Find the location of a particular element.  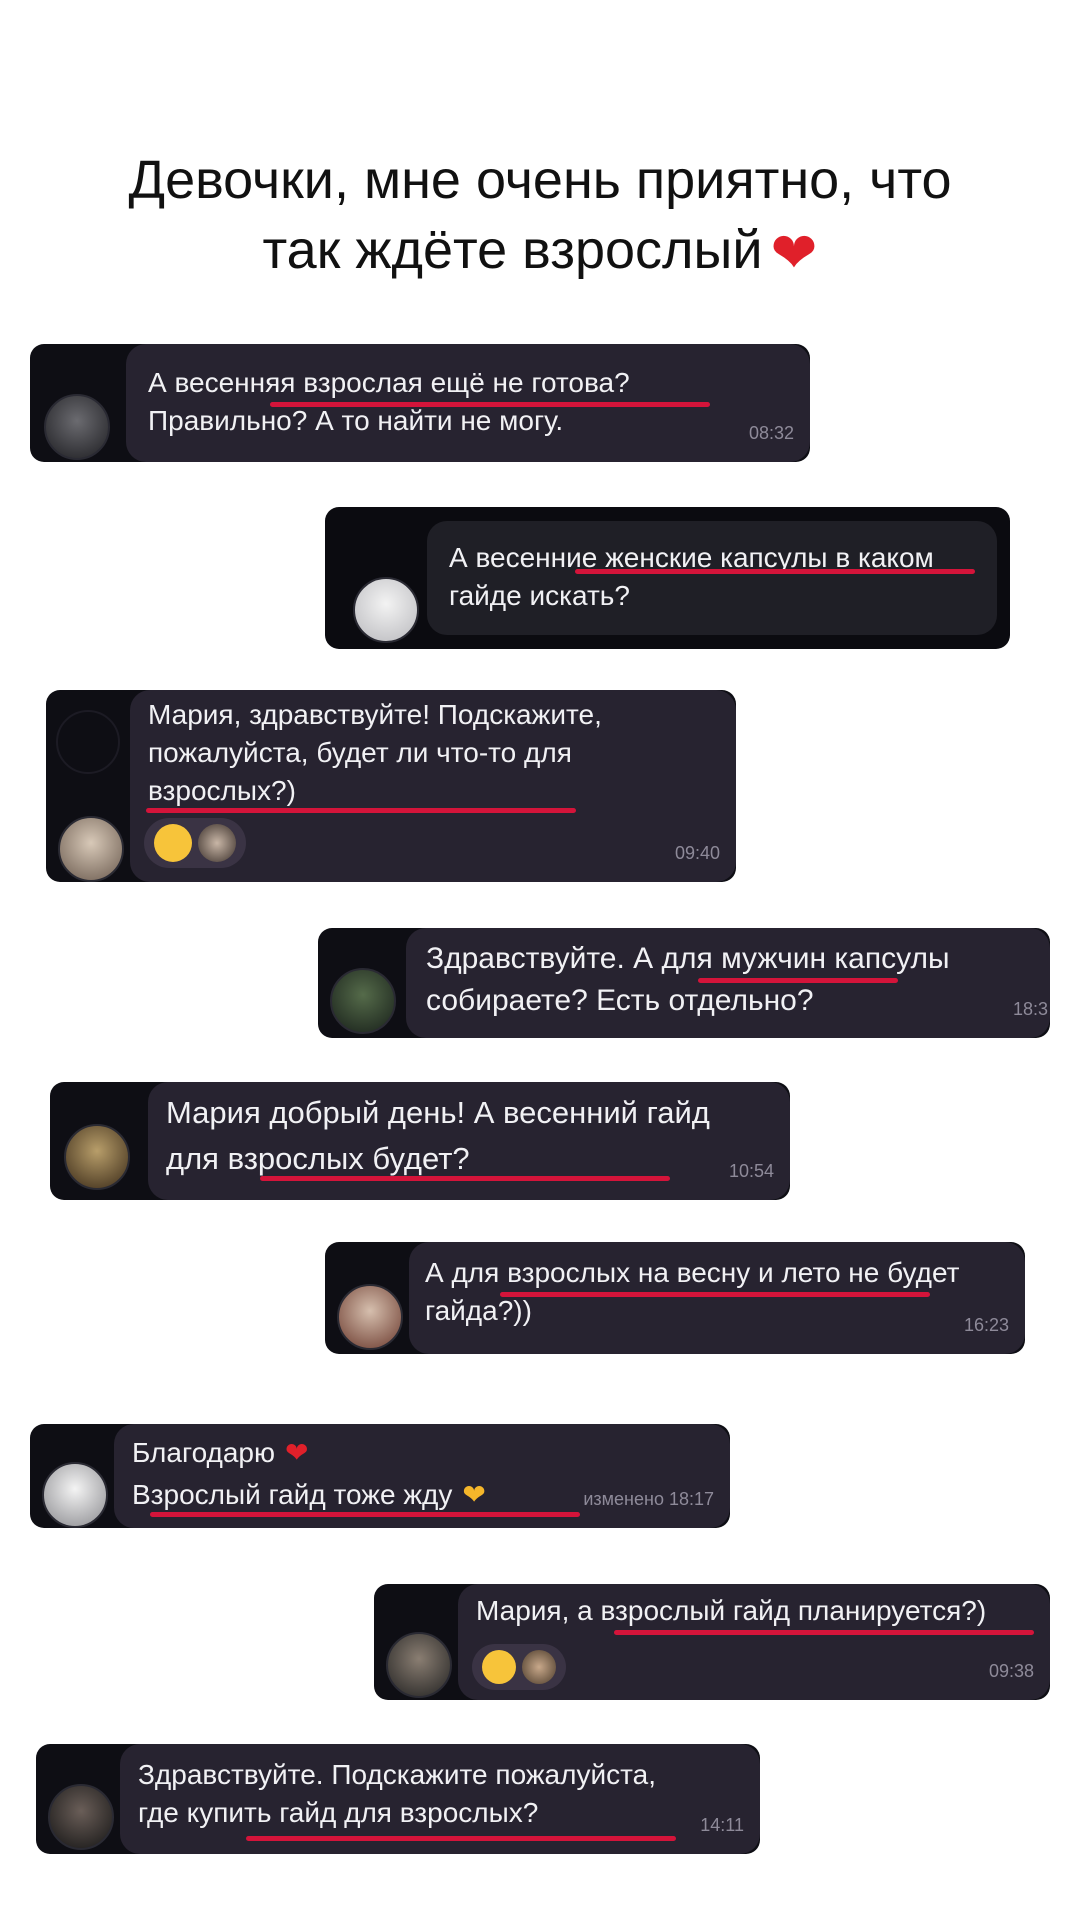

message-line-2-wrap: Взрослый гайд тоже жду ❤ is located at coordinates (309, 1495).